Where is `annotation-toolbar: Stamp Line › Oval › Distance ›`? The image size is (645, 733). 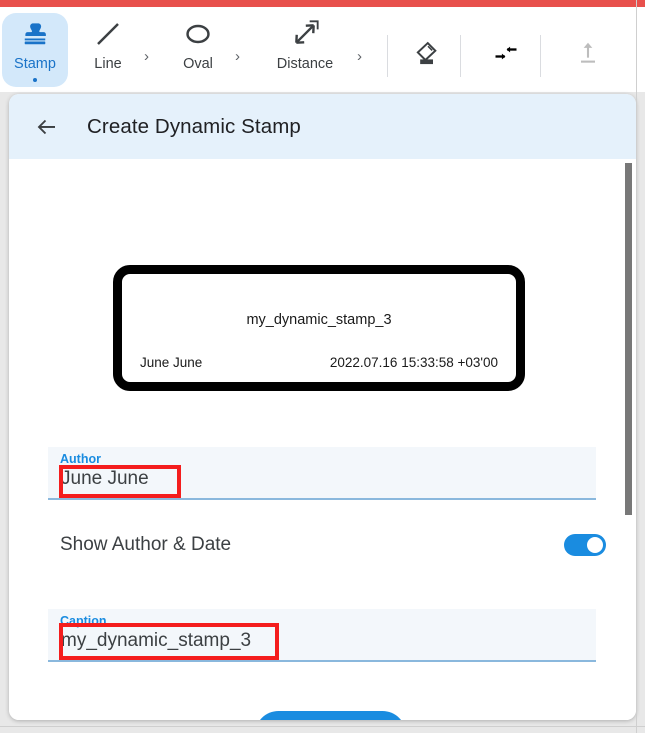 annotation-toolbar: Stamp Line › Oval › Distance › is located at coordinates (322, 49).